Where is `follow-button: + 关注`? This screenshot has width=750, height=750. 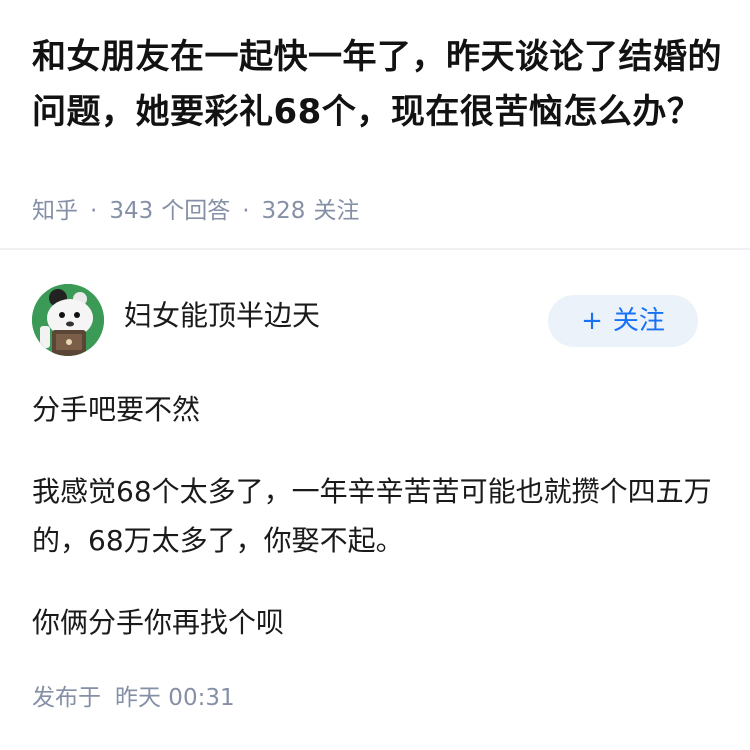 follow-button: + 关注 is located at coordinates (623, 321).